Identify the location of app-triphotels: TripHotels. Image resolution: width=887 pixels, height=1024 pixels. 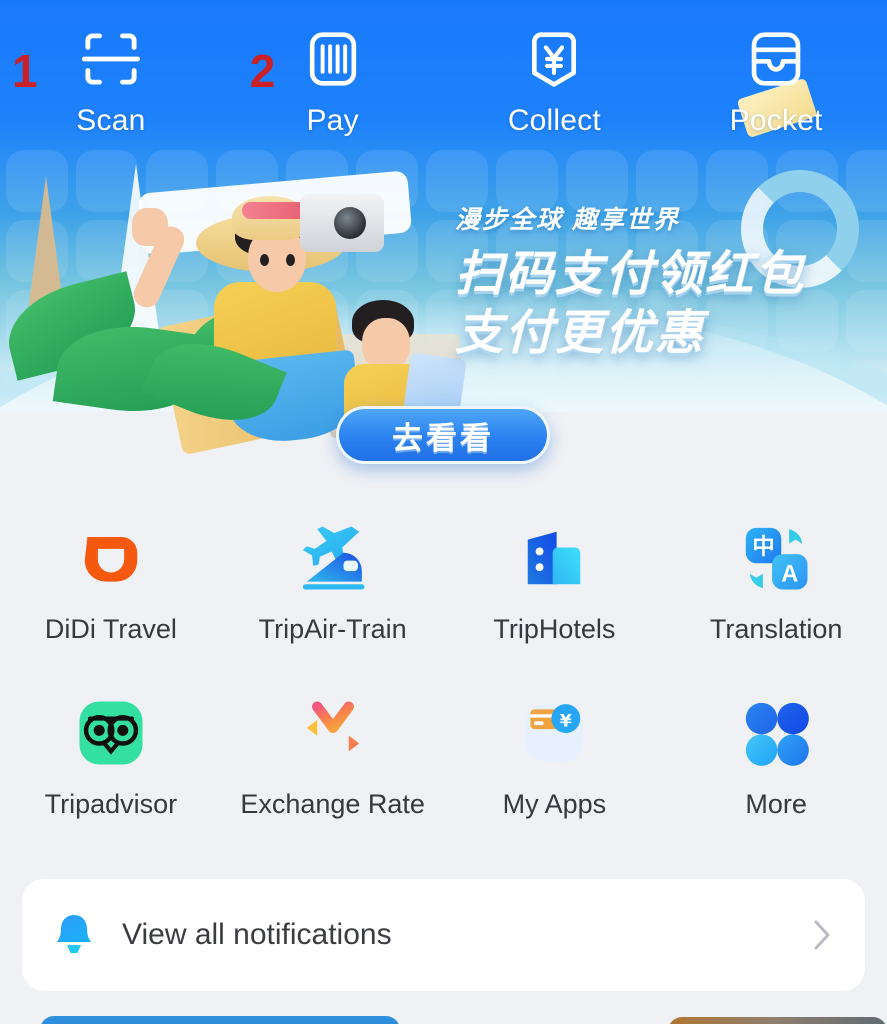
(555, 580).